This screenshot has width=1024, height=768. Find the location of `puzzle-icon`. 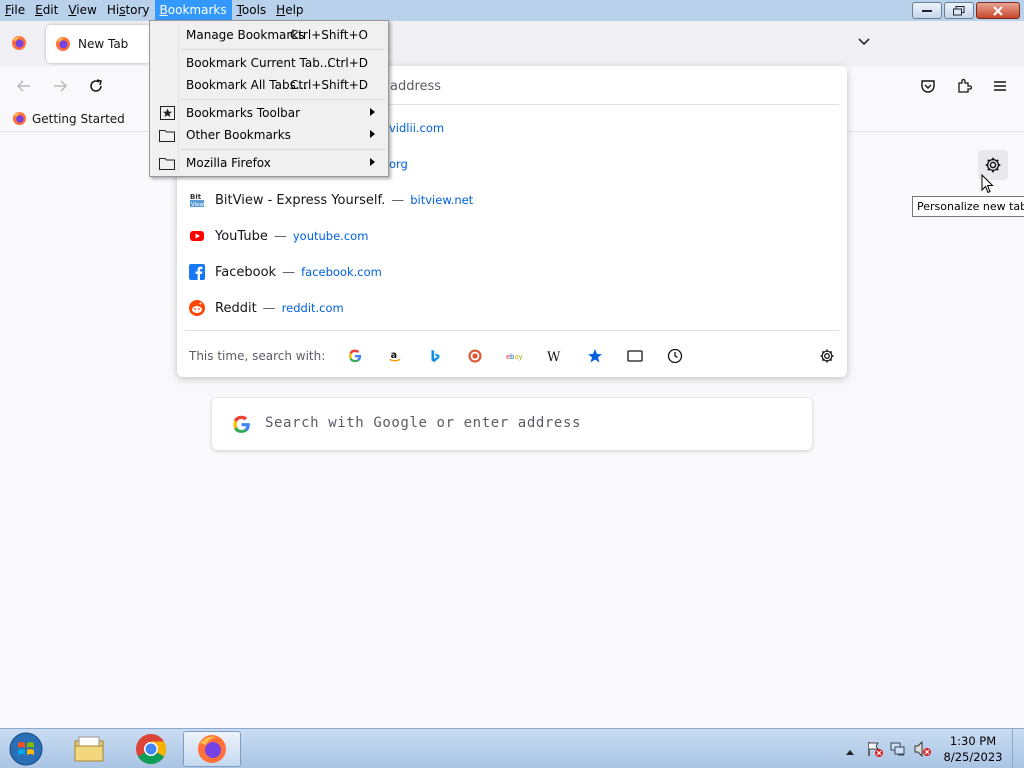

puzzle-icon is located at coordinates (965, 85).